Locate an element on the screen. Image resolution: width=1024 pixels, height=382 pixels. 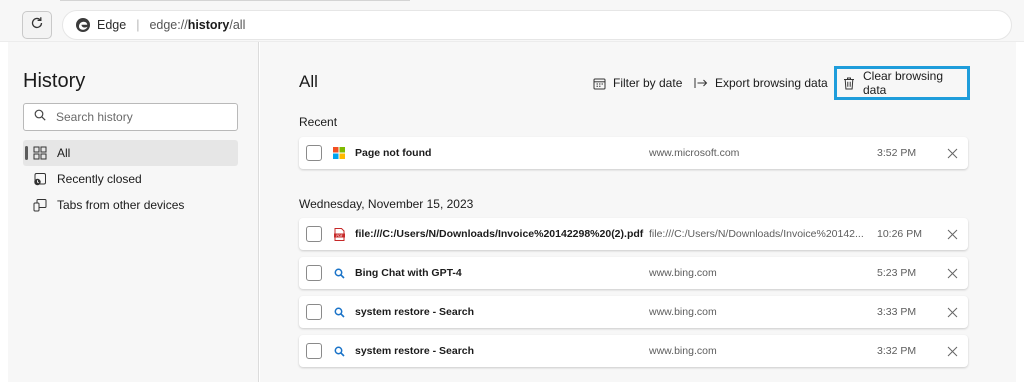
history-row: Page not found www.microsoft.com 3:52 PM is located at coordinates (633, 153).